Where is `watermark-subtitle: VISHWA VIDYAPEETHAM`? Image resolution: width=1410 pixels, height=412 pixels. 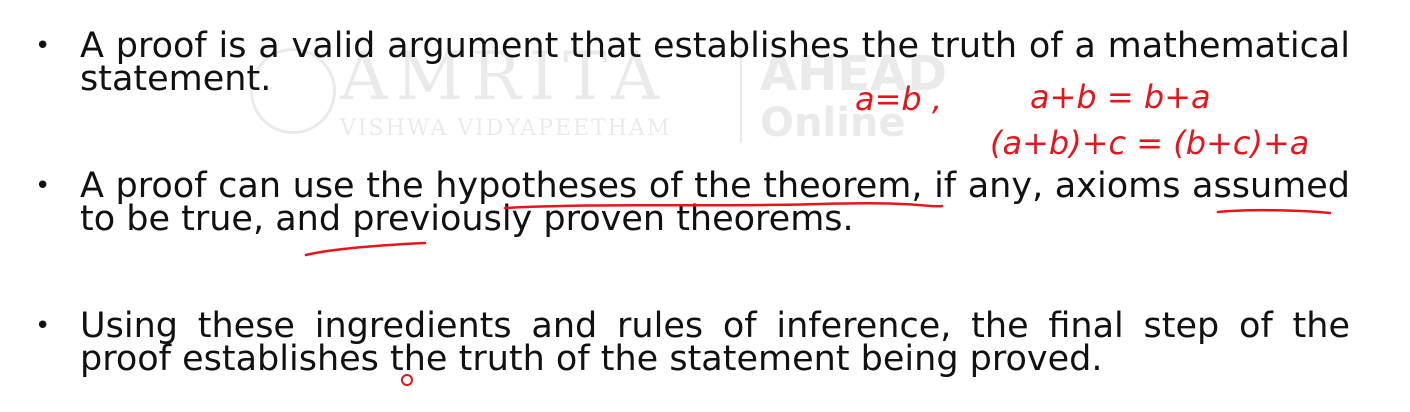 watermark-subtitle: VISHWA VIDYAPEETHAM is located at coordinates (506, 128).